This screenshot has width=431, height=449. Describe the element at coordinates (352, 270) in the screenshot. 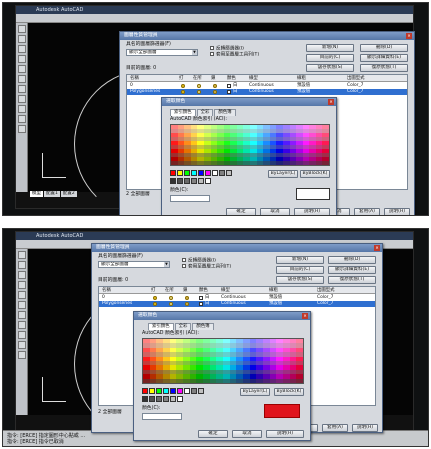

I see `show-details-button: 顯示詳細資料(E)` at that location.